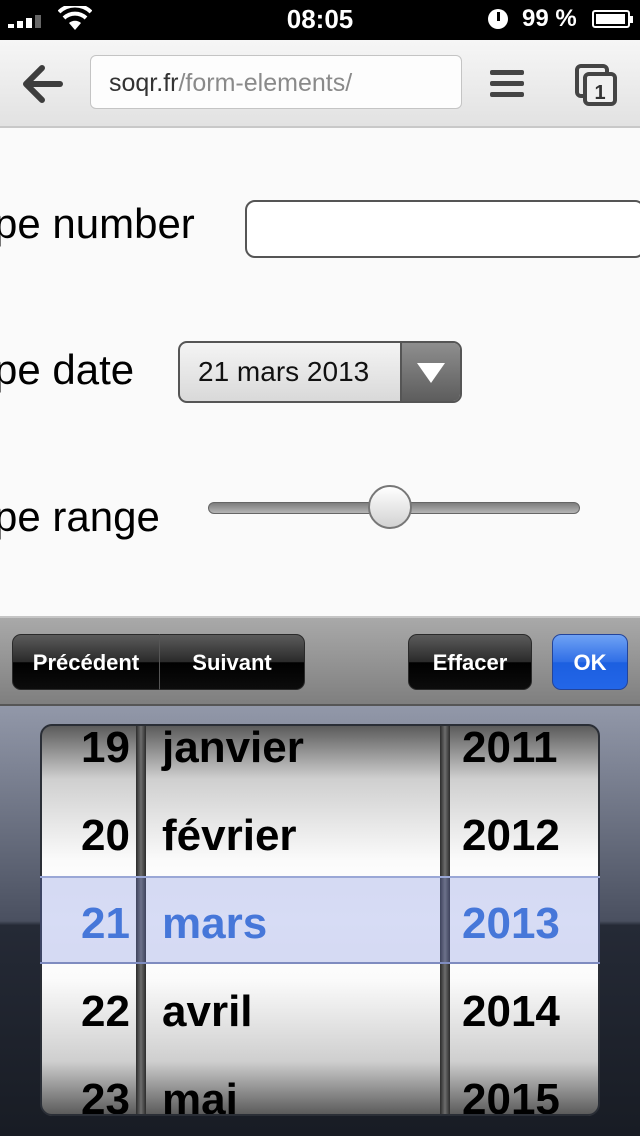  I want to click on ok-button: OK, so click(590, 662).